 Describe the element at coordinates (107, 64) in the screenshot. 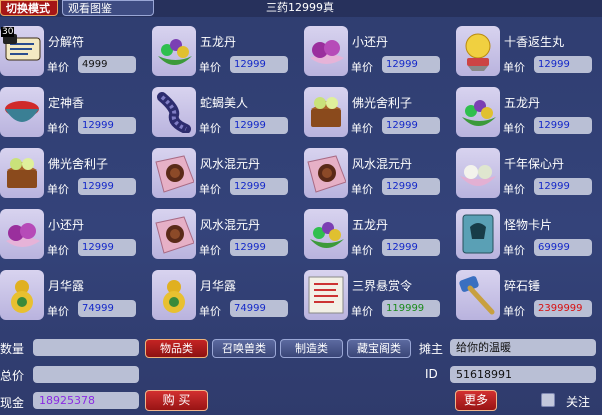

I see `unit-price-value: 4999` at that location.